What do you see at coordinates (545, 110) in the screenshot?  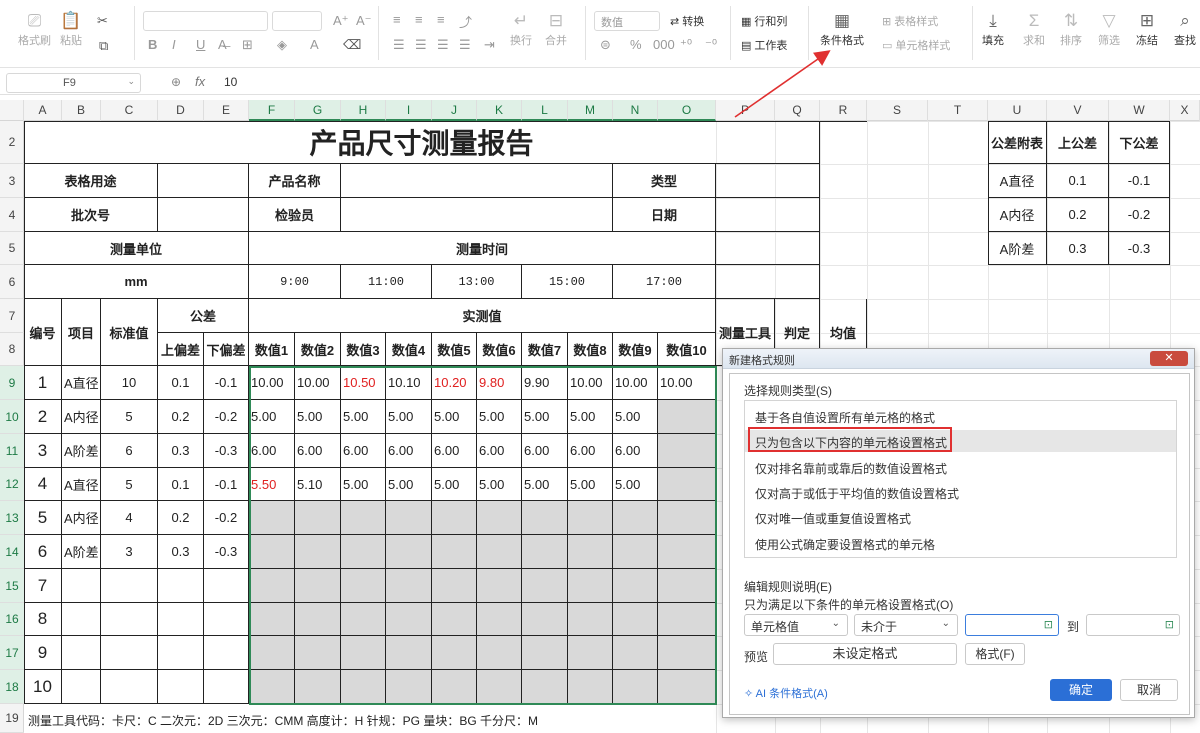 I see `column-header-l: L` at bounding box center [545, 110].